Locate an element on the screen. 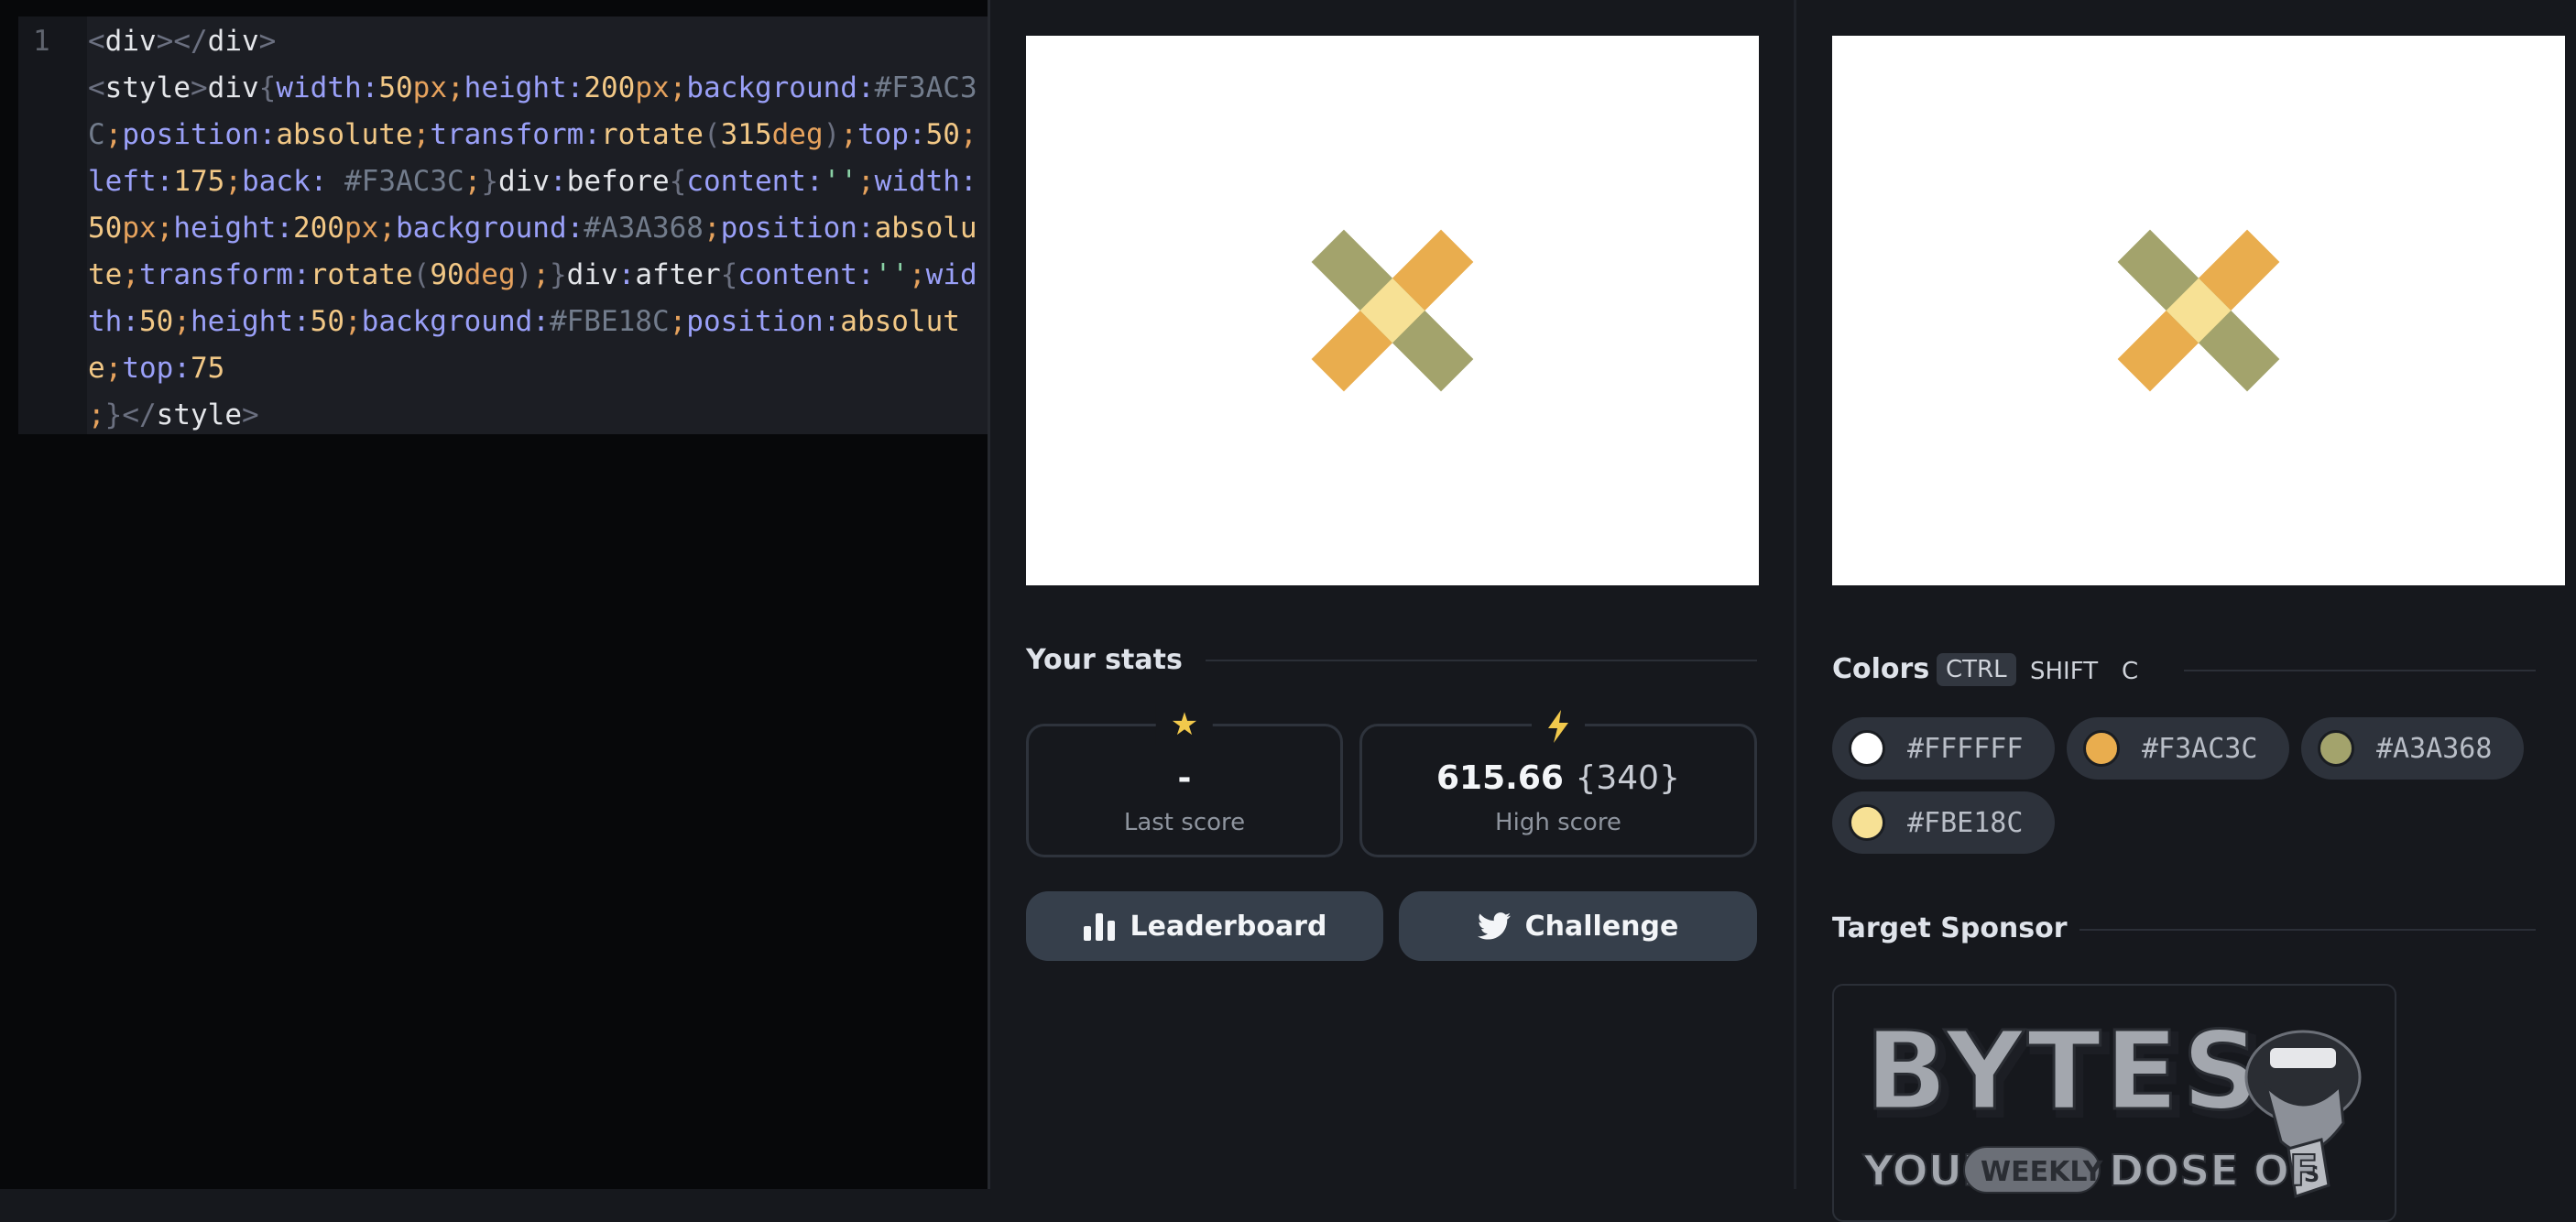 The width and height of the screenshot is (2576, 1222). output-preview-canvas is located at coordinates (1392, 310).